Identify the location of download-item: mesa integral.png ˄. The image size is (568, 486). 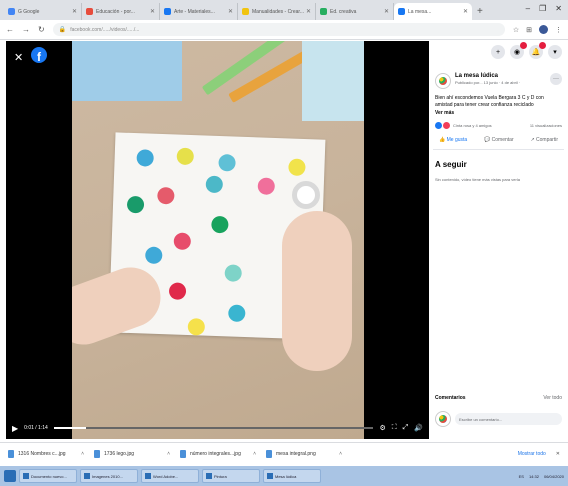
(304, 453).